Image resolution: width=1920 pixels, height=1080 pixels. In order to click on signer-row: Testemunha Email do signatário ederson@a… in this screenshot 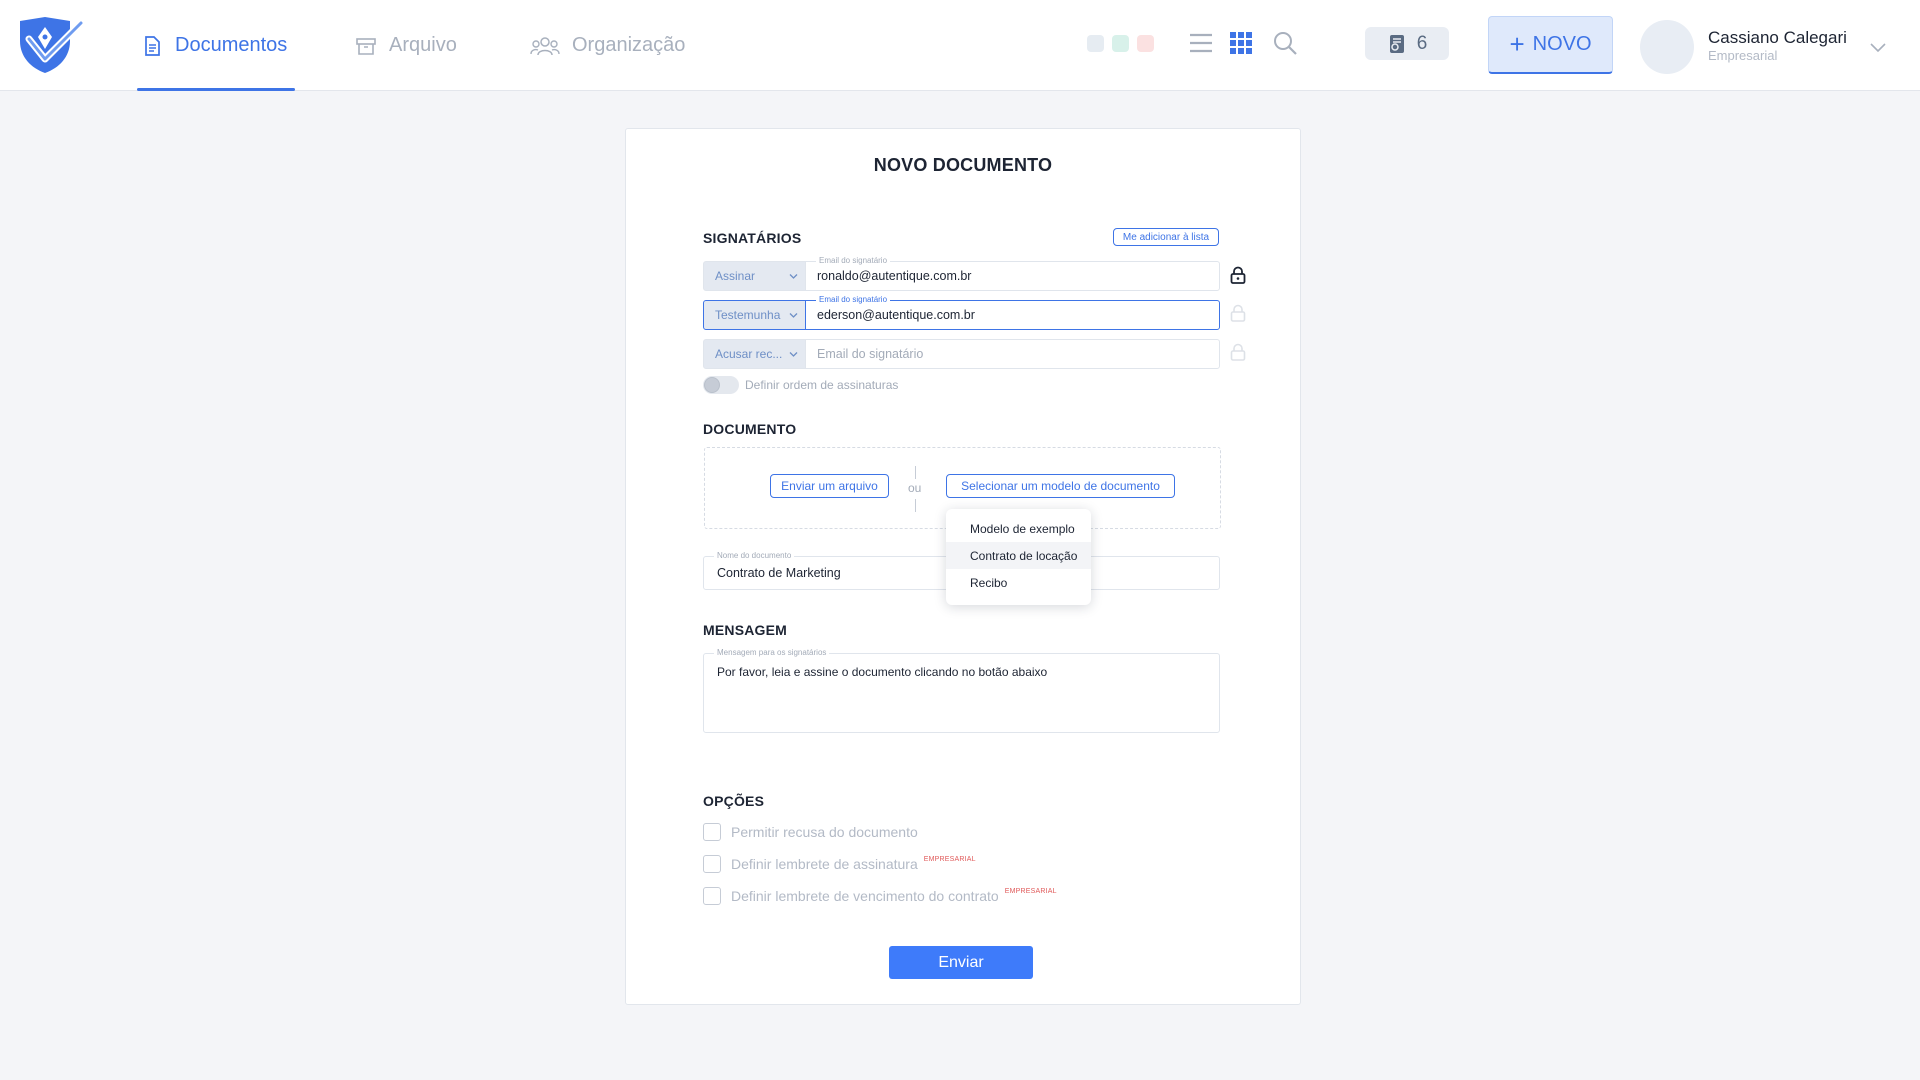, I will do `click(961, 312)`.